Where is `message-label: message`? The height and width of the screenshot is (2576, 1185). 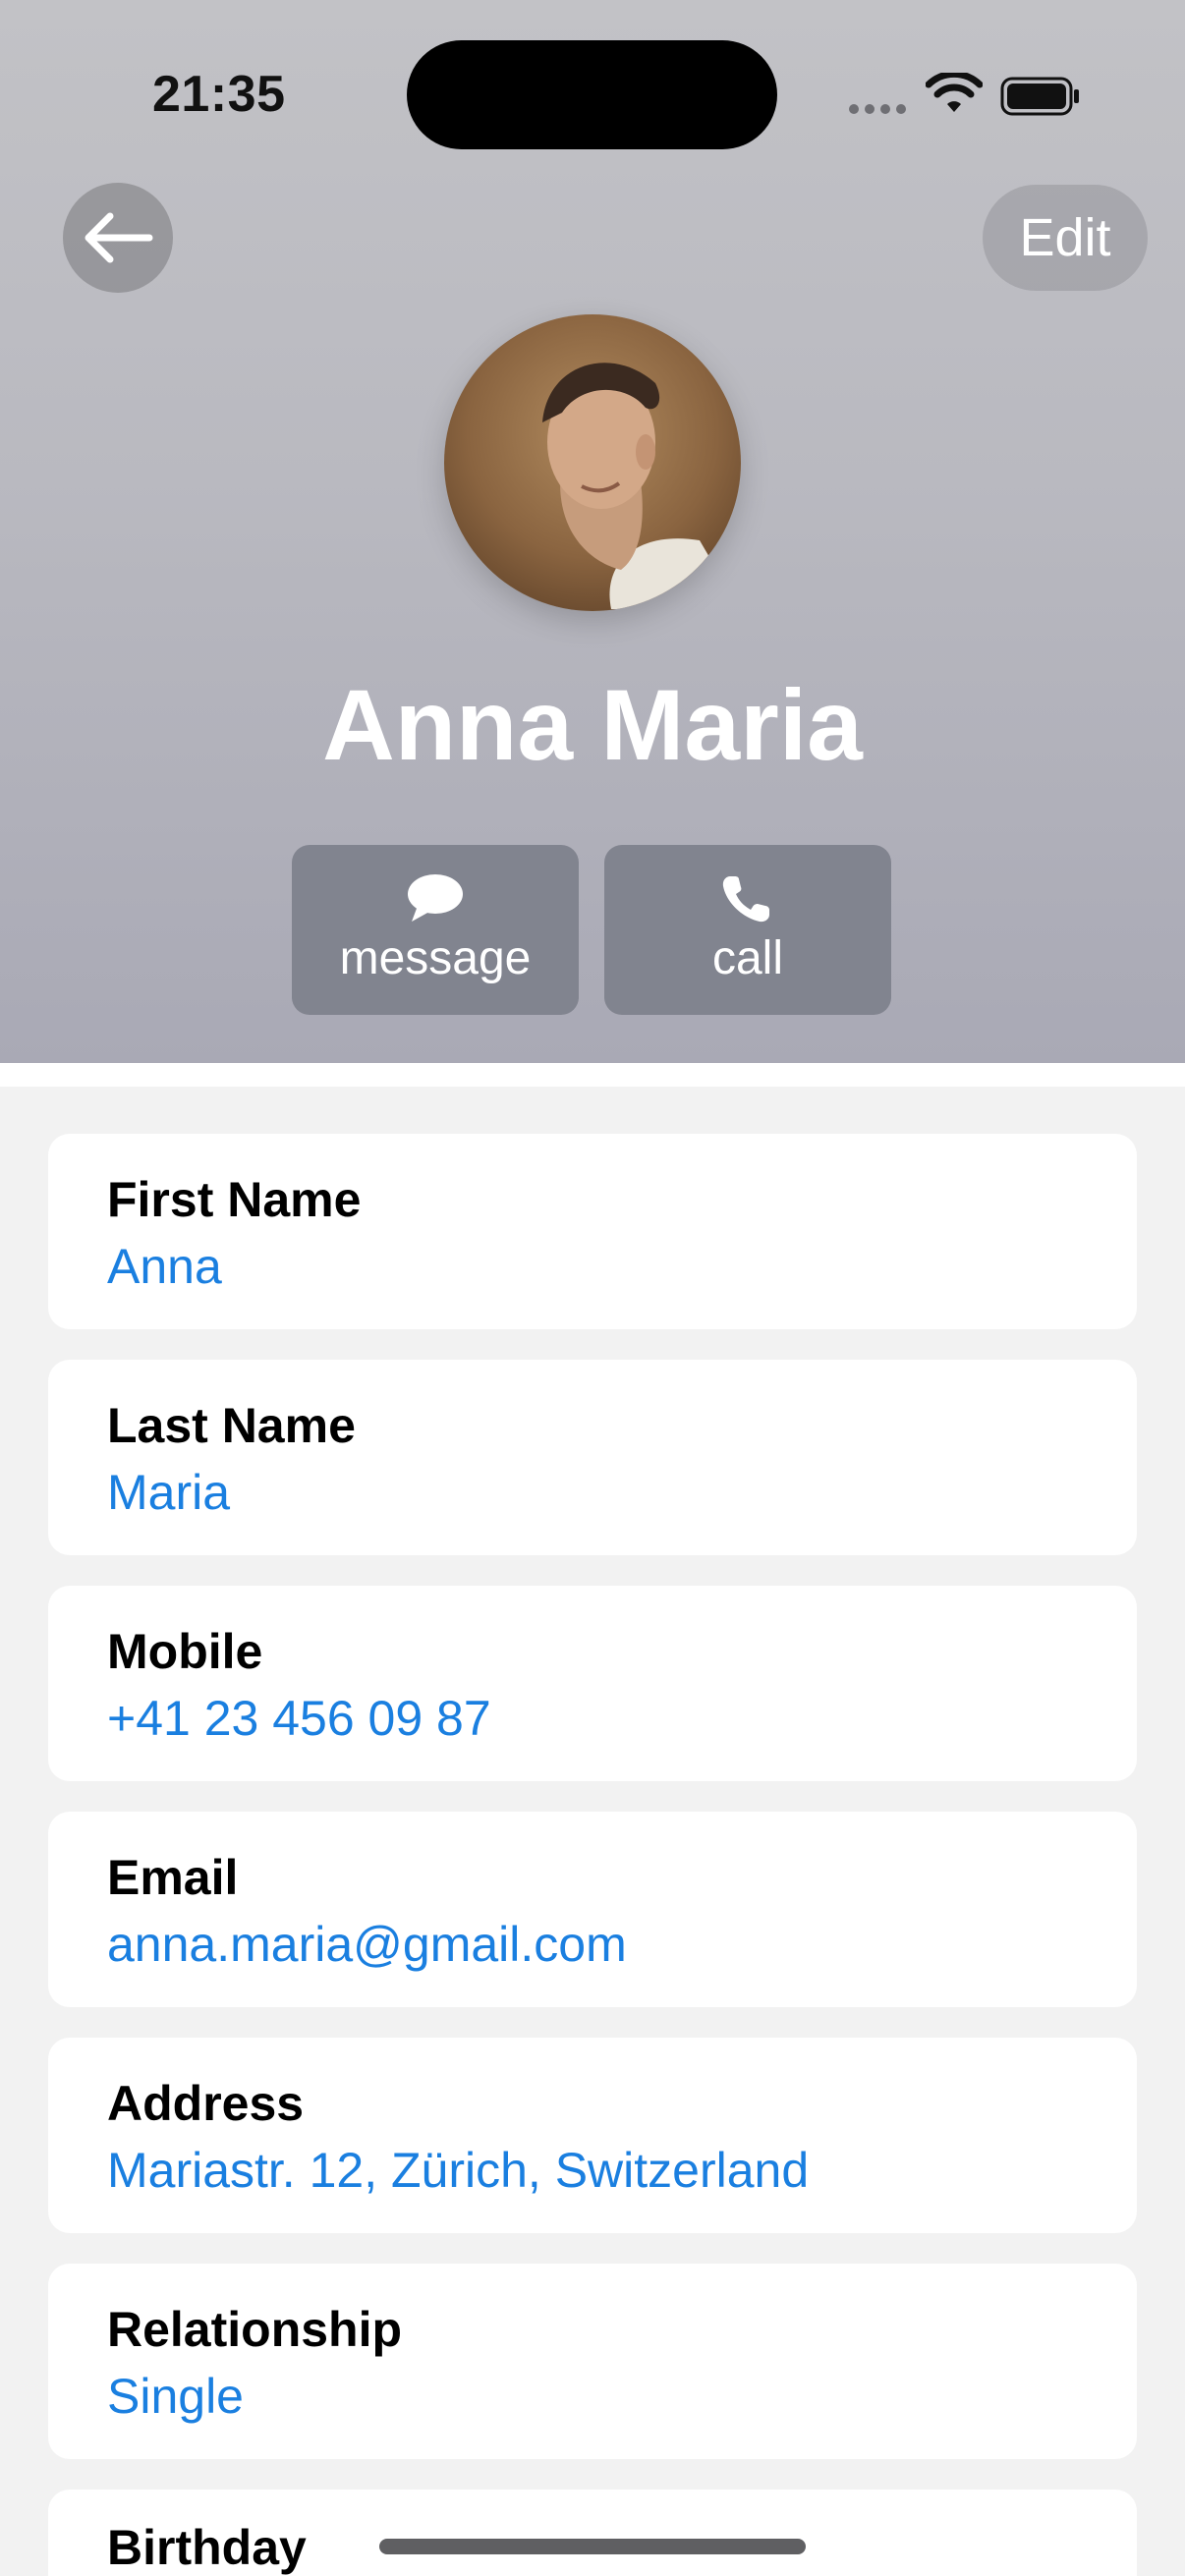 message-label: message is located at coordinates (436, 958).